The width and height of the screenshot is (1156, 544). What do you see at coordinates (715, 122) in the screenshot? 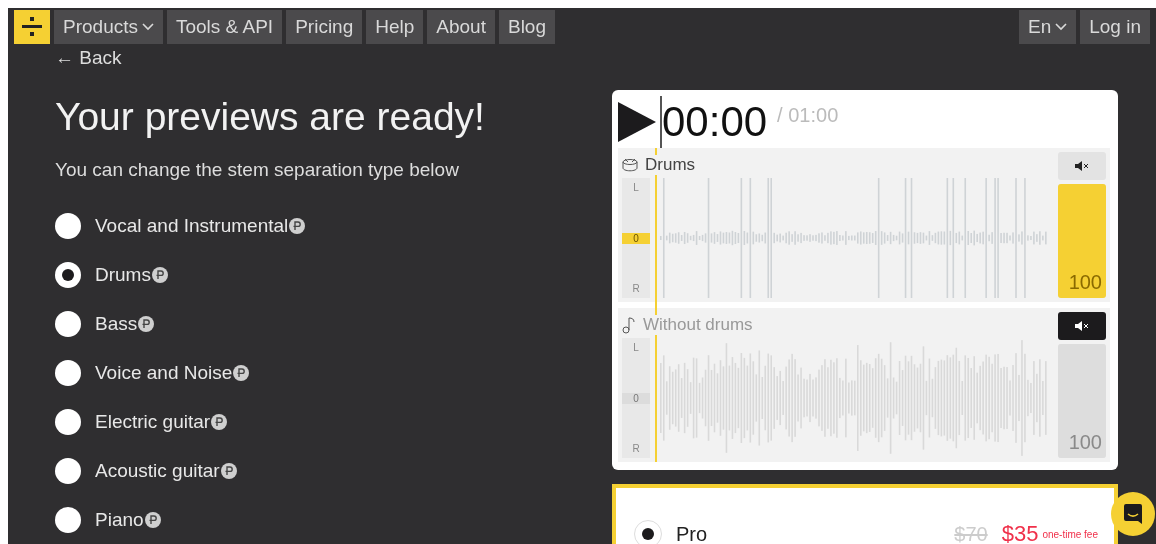
I see `current-time: 00:00` at bounding box center [715, 122].